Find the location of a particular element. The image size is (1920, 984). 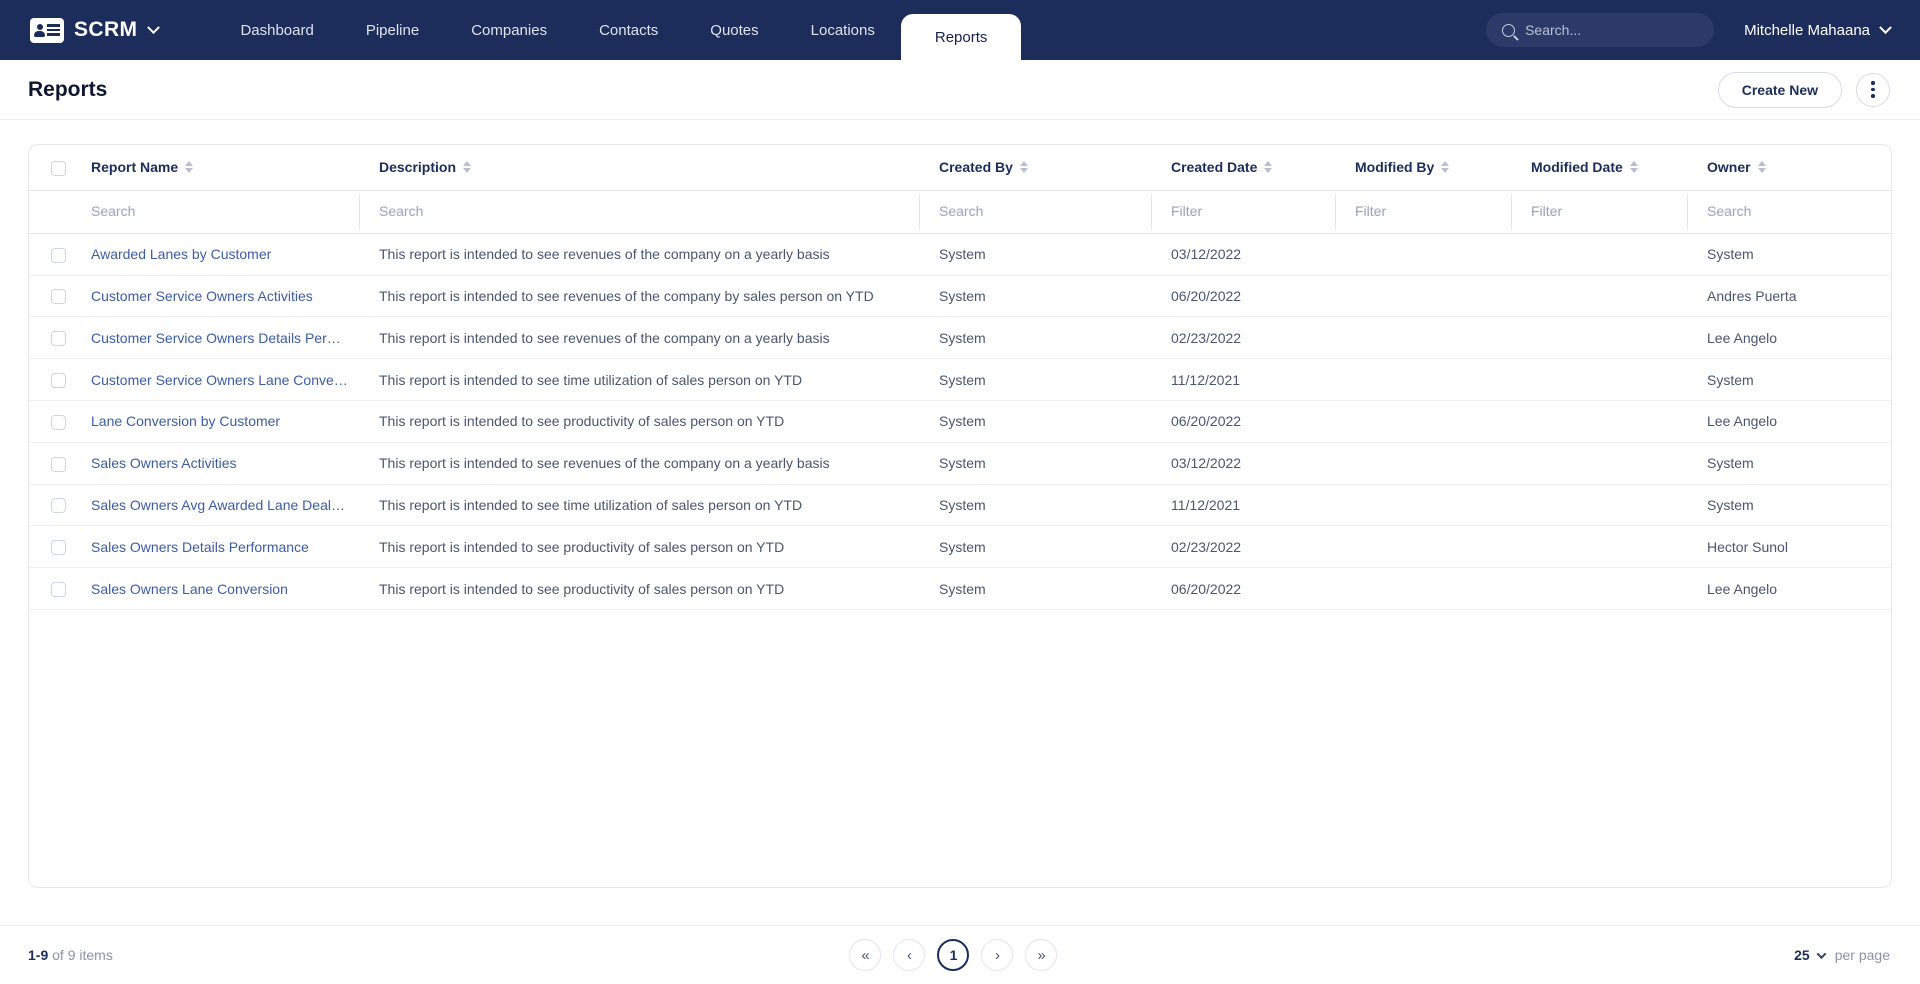

column-header-created-date: Created Date is located at coordinates (1243, 168).